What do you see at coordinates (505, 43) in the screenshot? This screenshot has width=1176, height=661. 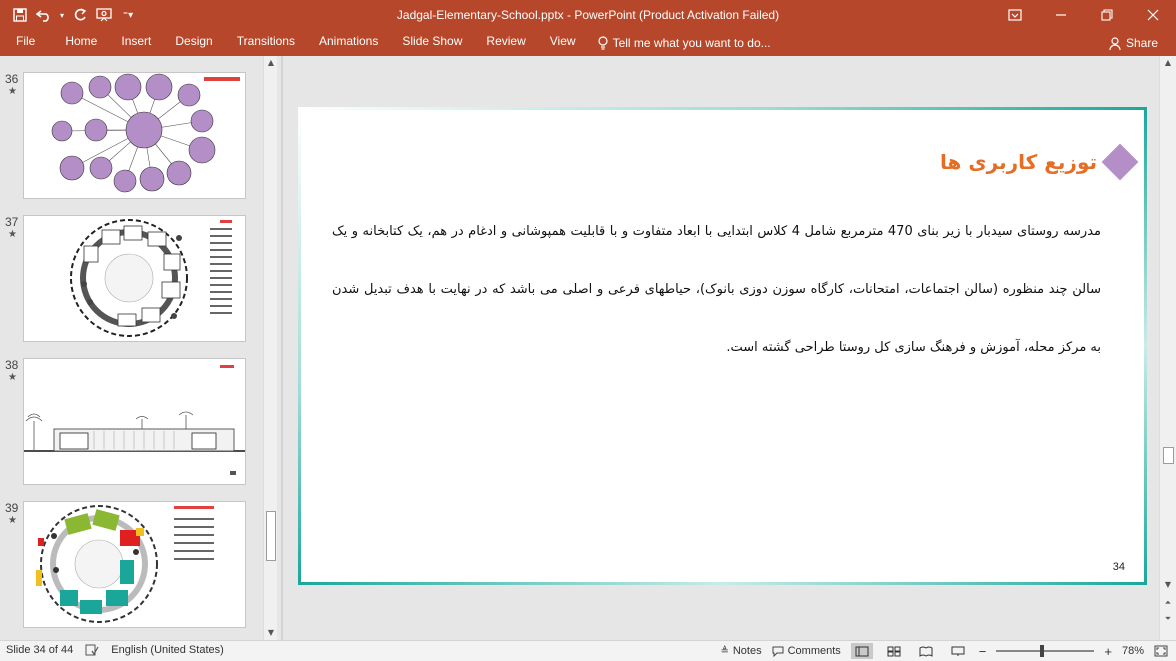 I see `tab-review: Review` at bounding box center [505, 43].